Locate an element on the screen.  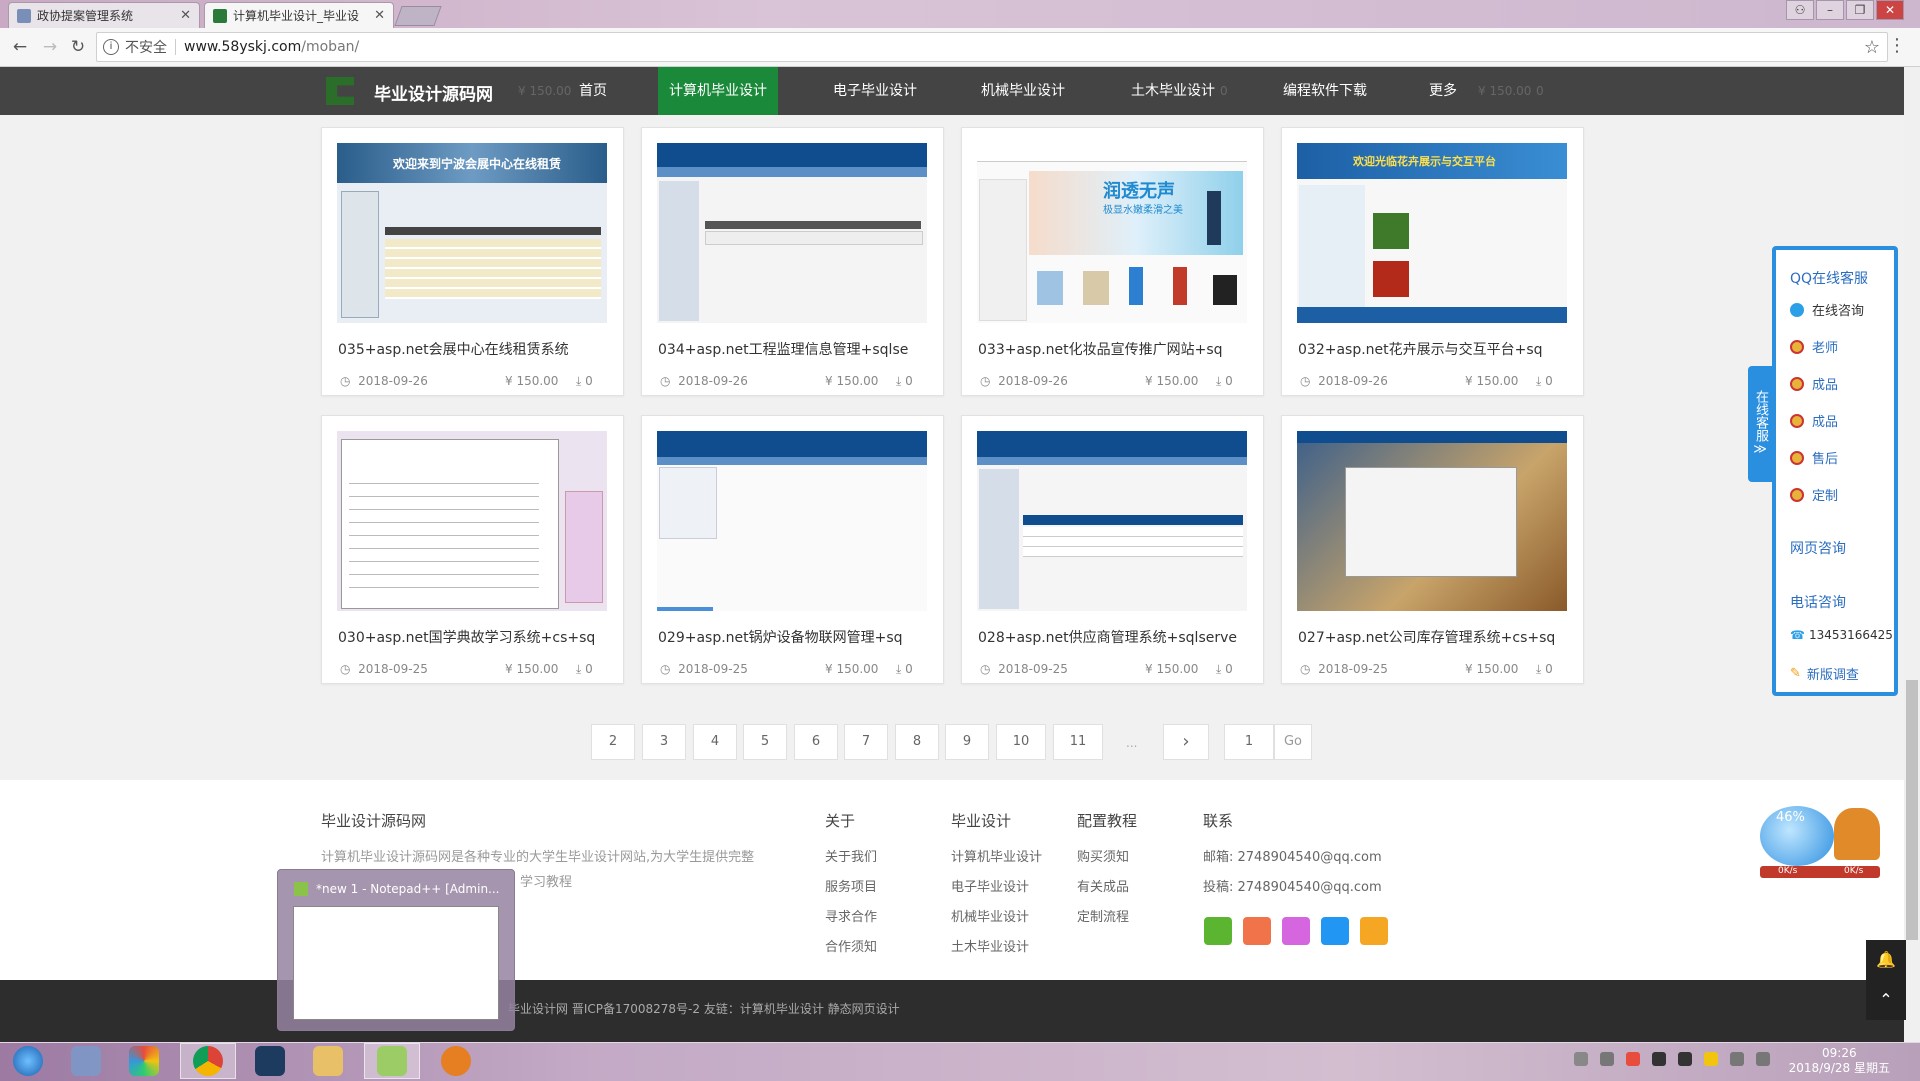
product-title: 034+asp.net工程监理信息管理+sqlse is located at coordinates (783, 349).